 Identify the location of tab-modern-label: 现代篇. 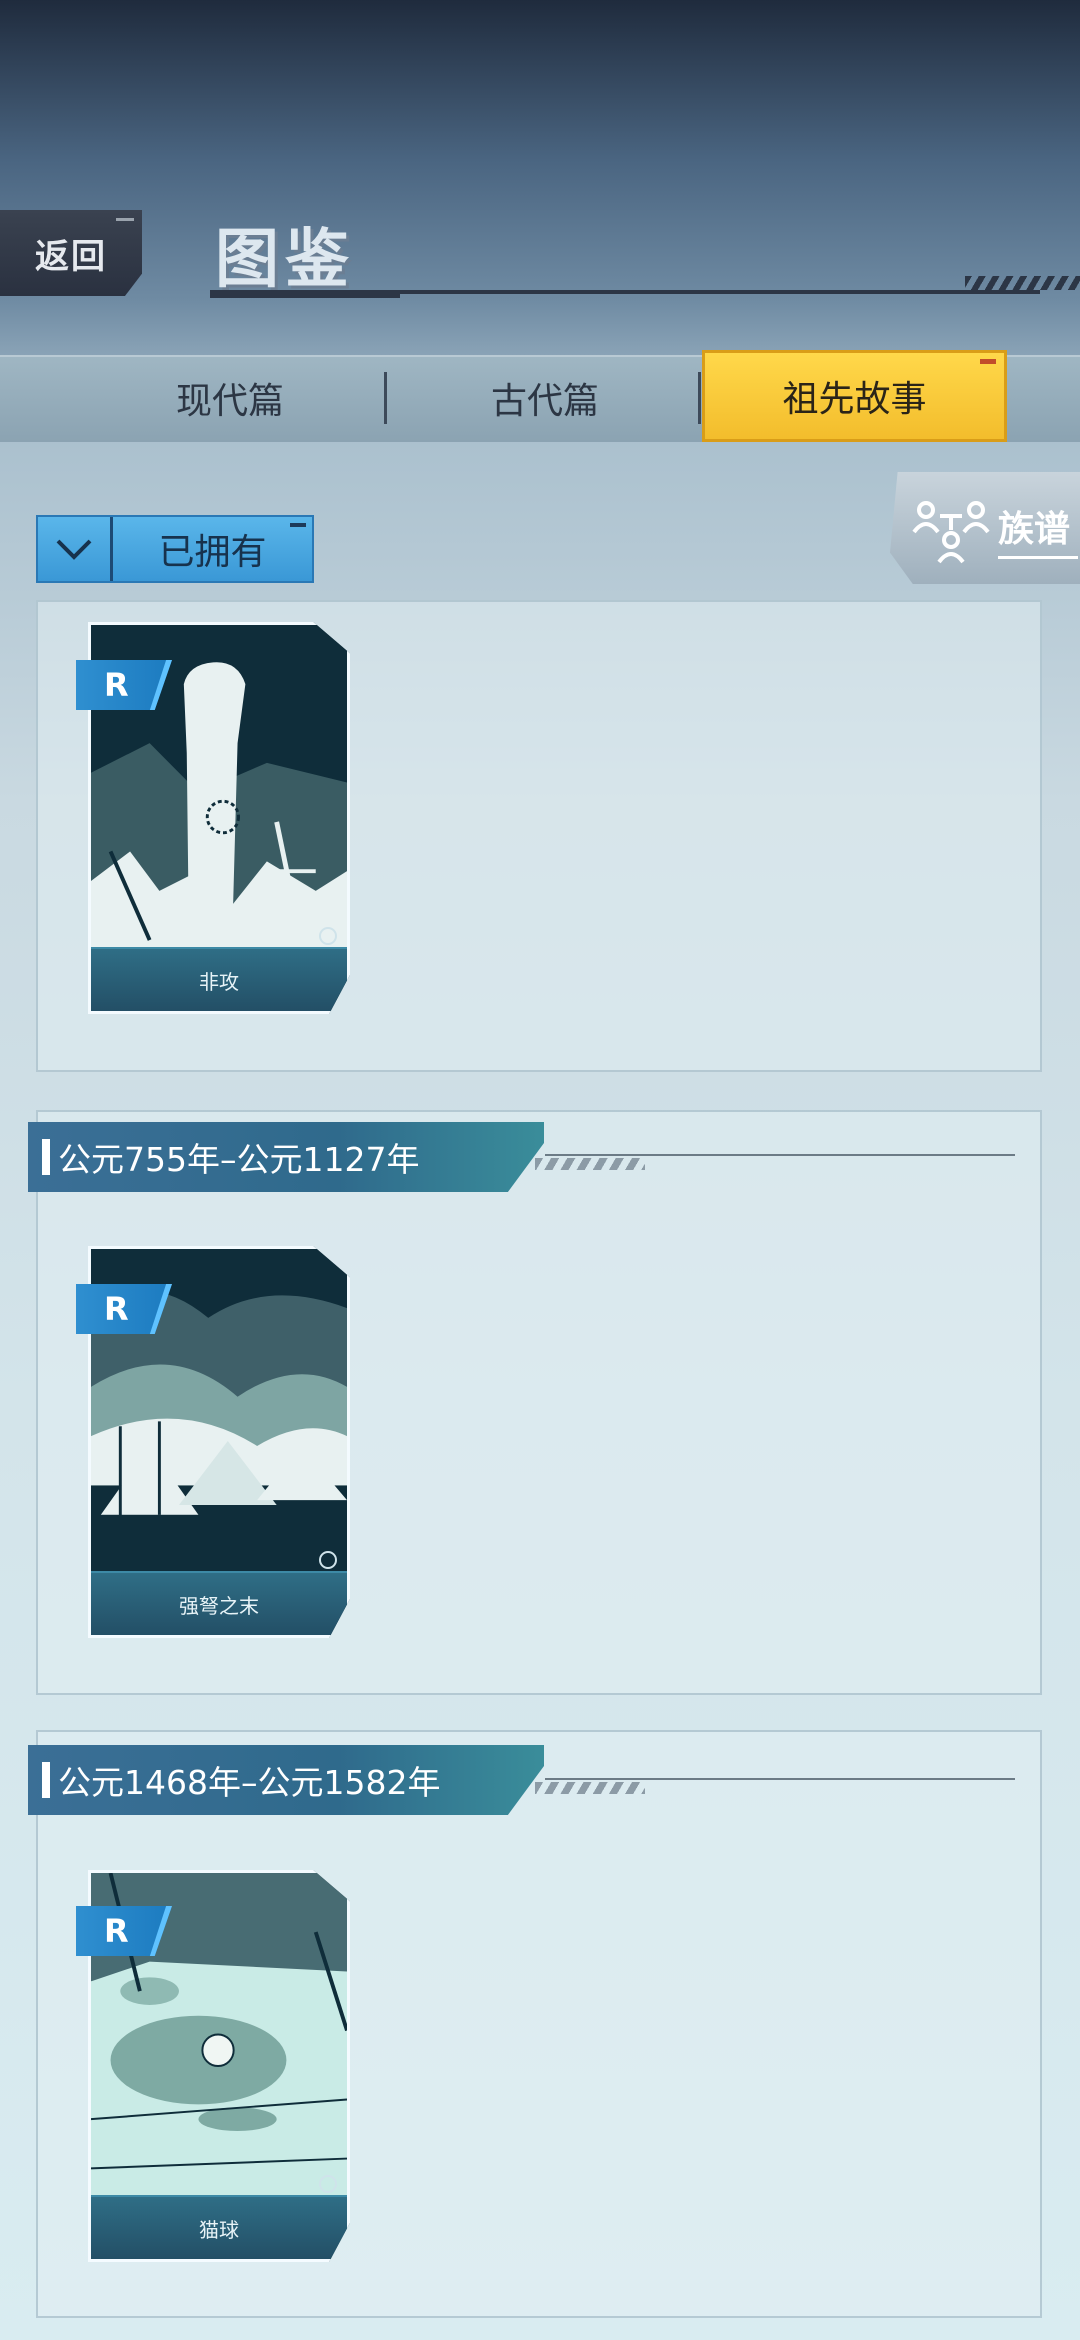
(229, 401).